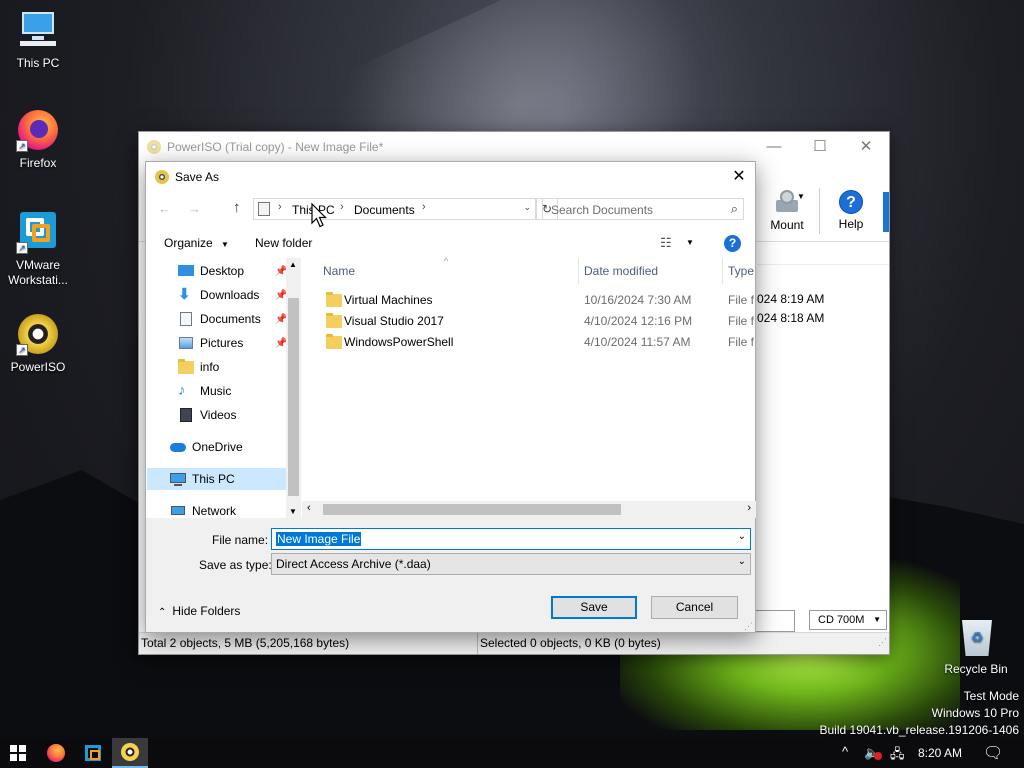  What do you see at coordinates (741, 271) in the screenshot?
I see `column-header-type: Type` at bounding box center [741, 271].